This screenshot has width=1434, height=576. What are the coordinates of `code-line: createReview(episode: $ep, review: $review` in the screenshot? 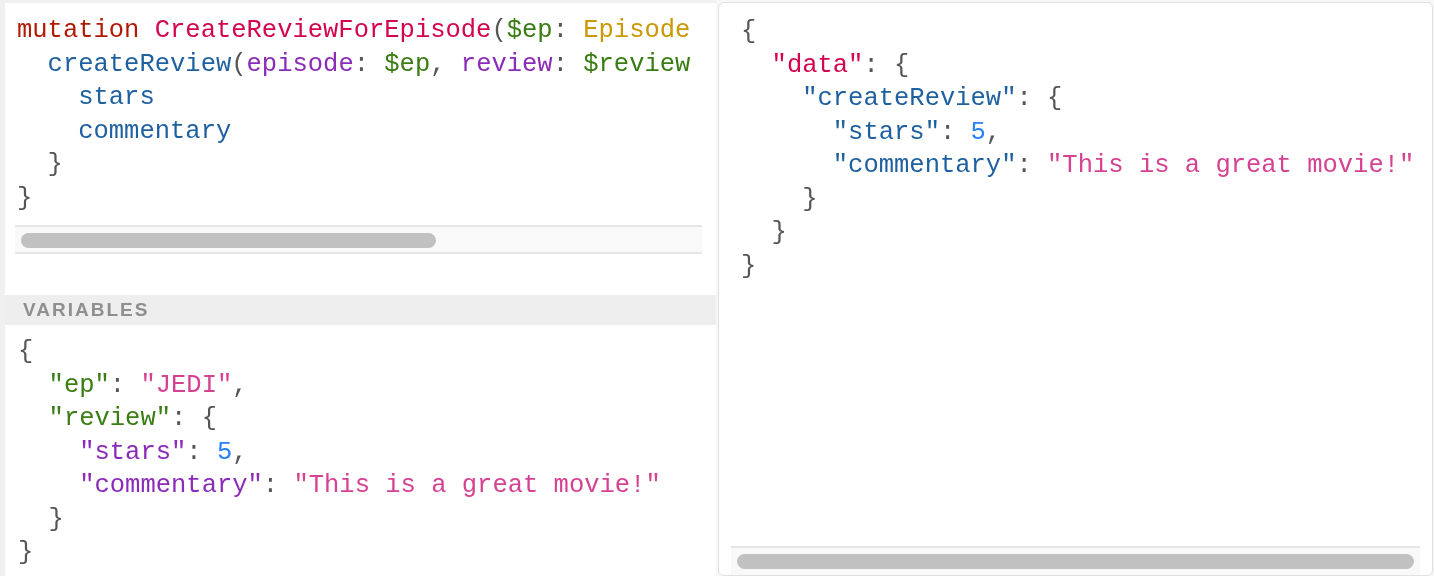 It's located at (368, 64).